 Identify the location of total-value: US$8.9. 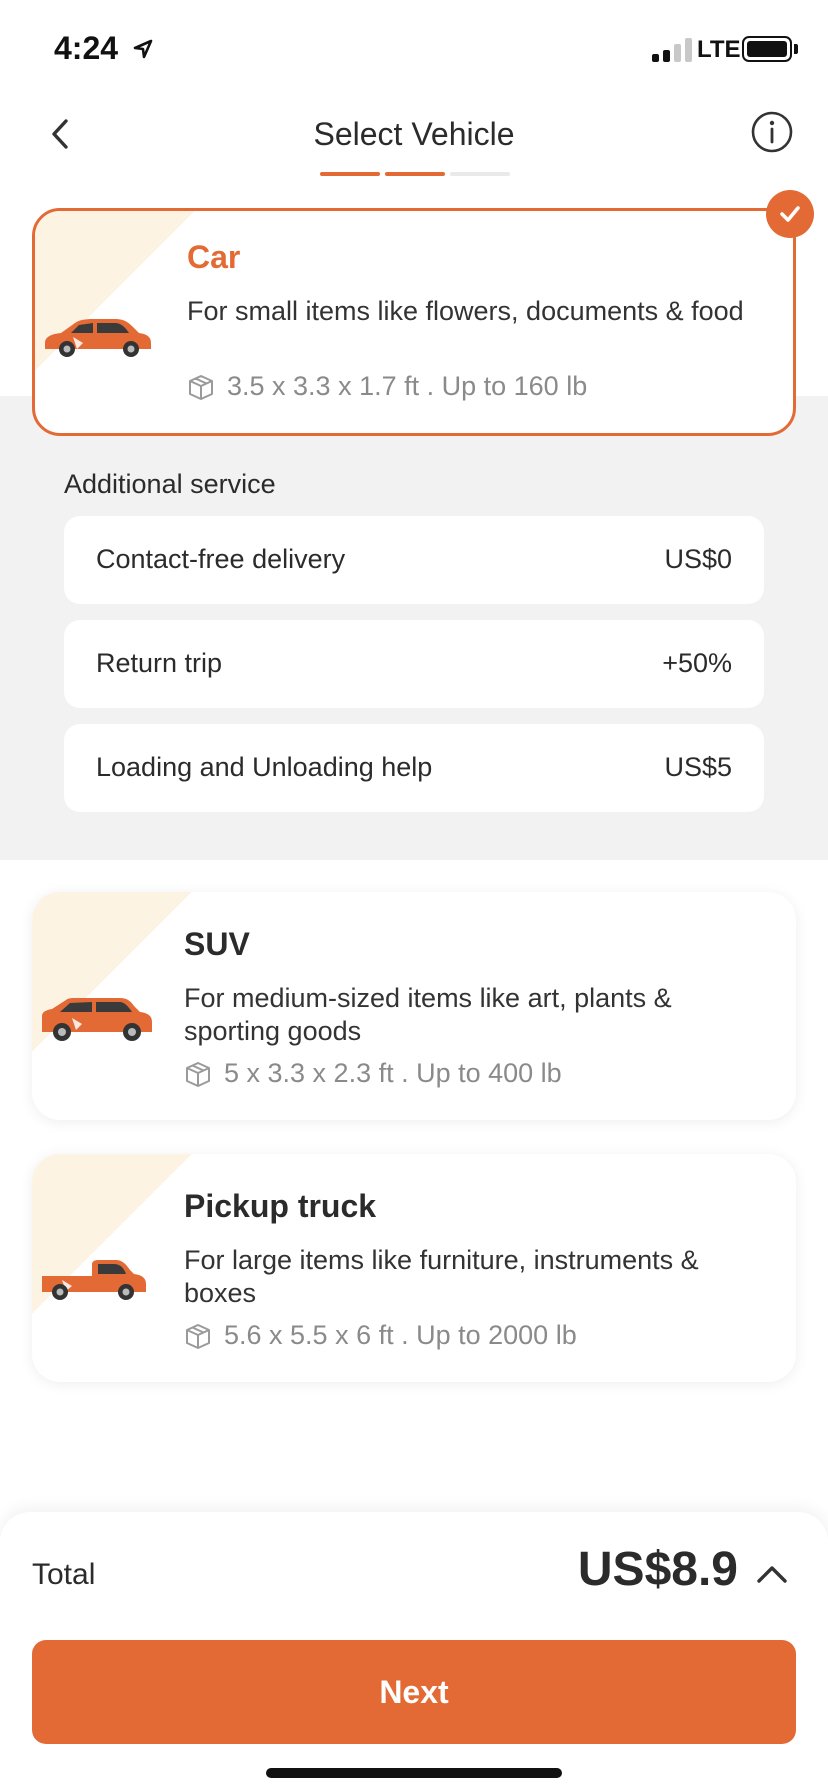
(657, 1569).